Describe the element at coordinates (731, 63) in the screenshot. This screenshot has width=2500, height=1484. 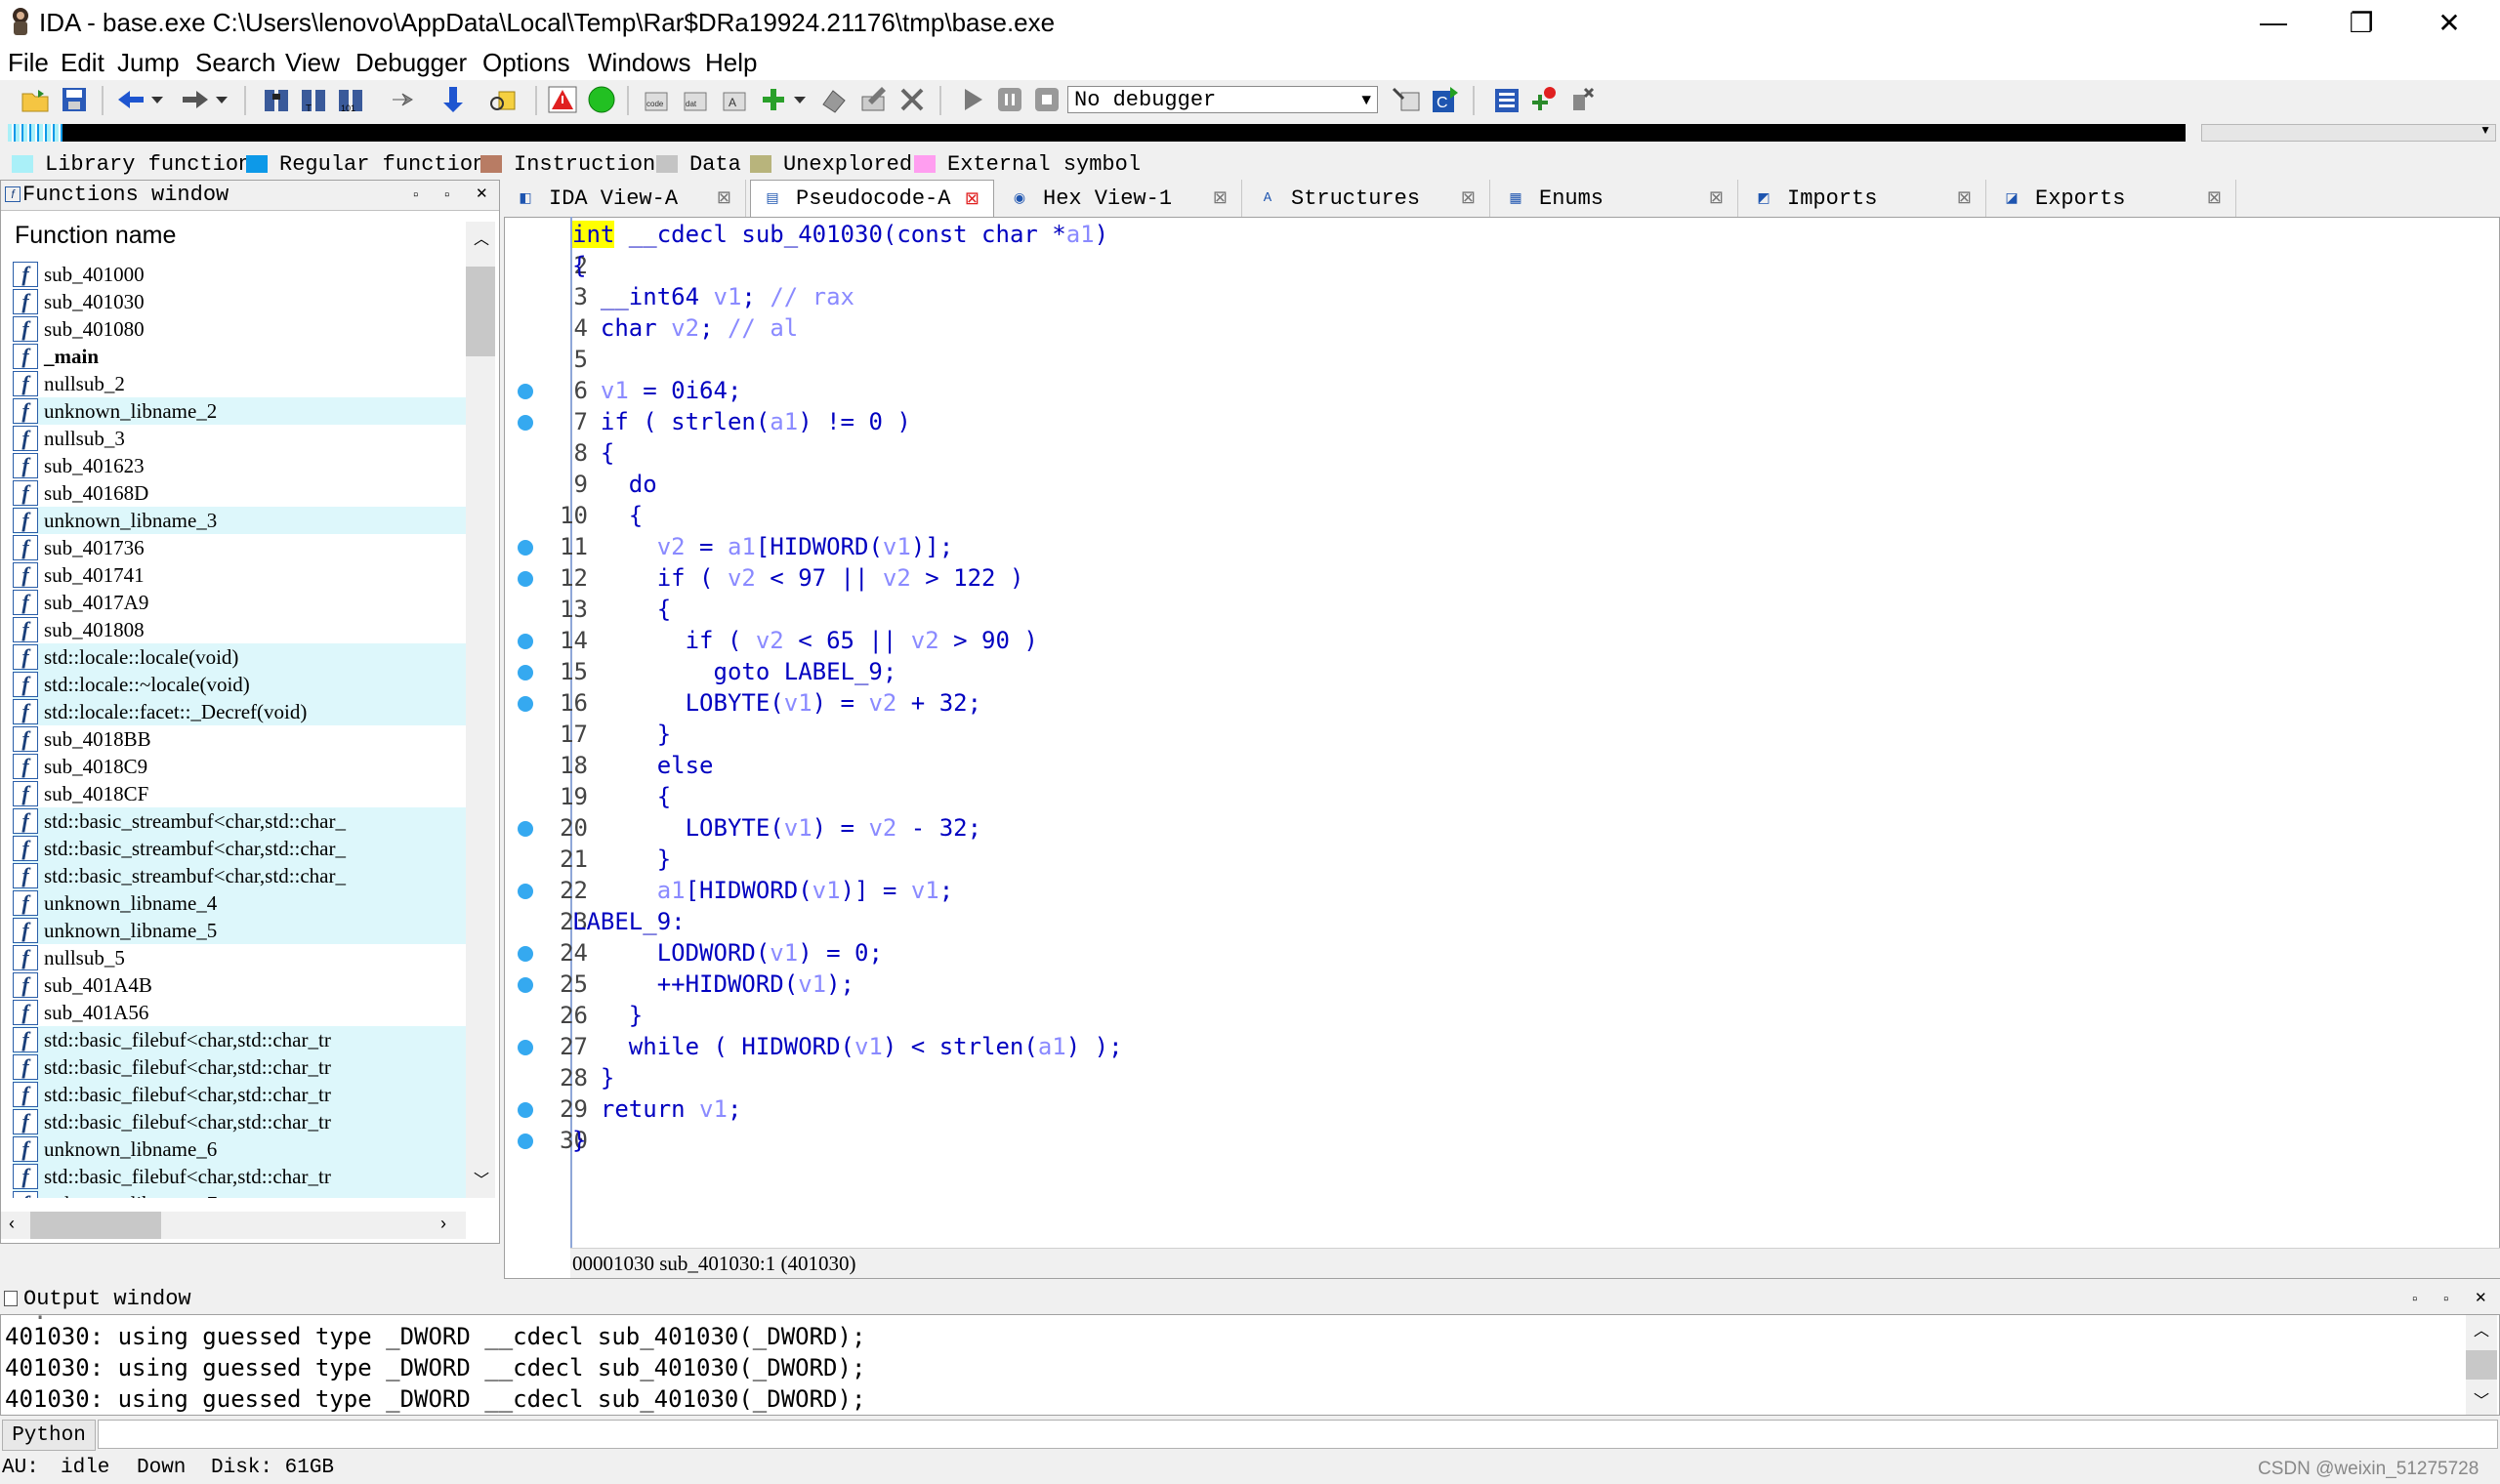
I see `menu-help: Help` at that location.